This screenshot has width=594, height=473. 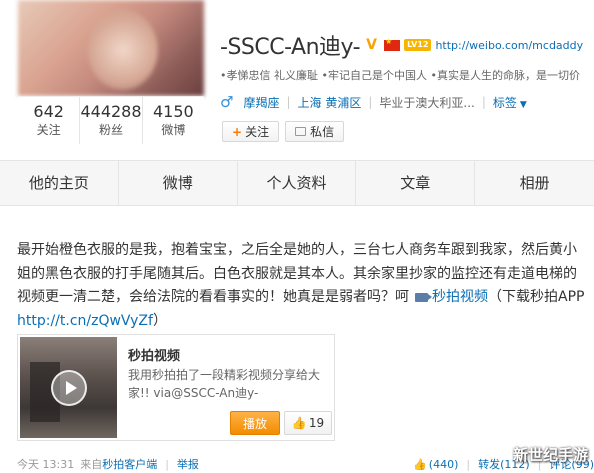 I want to click on stat-posts: 4150 微博, so click(x=173, y=120).